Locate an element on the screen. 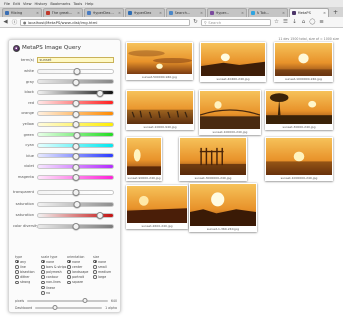 Image resolution: width=343 pixels, height=318 pixels. option-orientation-4: square is located at coordinates (80, 282).